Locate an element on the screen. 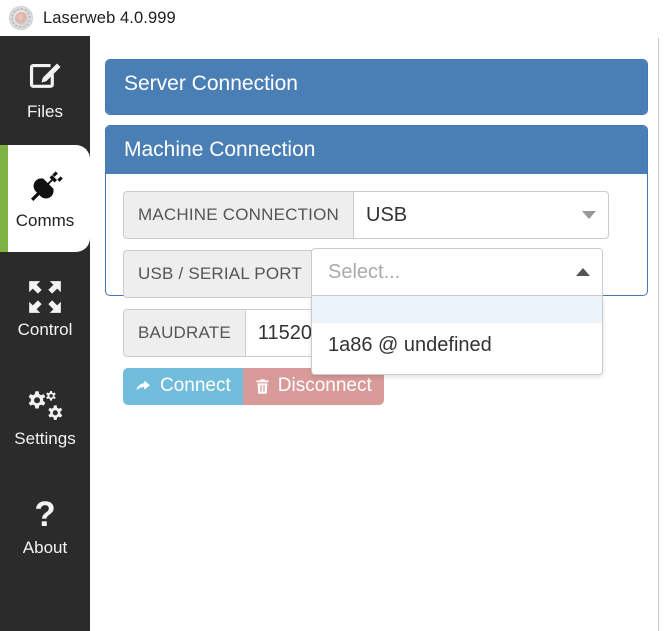 The width and height of the screenshot is (666, 631). question-mark-icon: ? is located at coordinates (45, 515).